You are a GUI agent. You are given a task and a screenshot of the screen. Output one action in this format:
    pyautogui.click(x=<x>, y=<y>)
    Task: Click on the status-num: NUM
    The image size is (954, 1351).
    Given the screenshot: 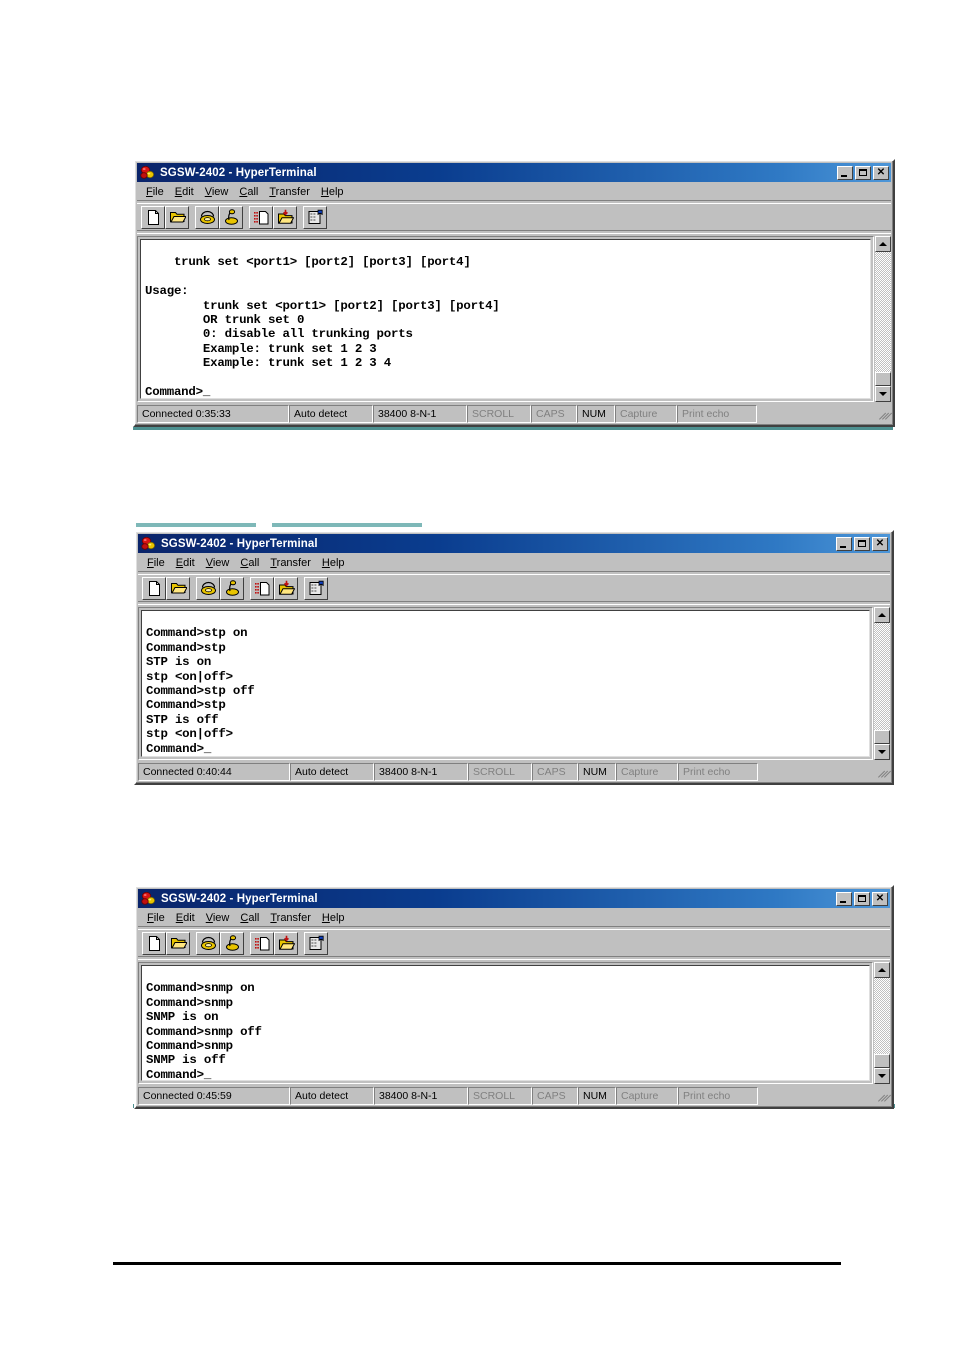 What is the action you would take?
    pyautogui.click(x=597, y=1096)
    